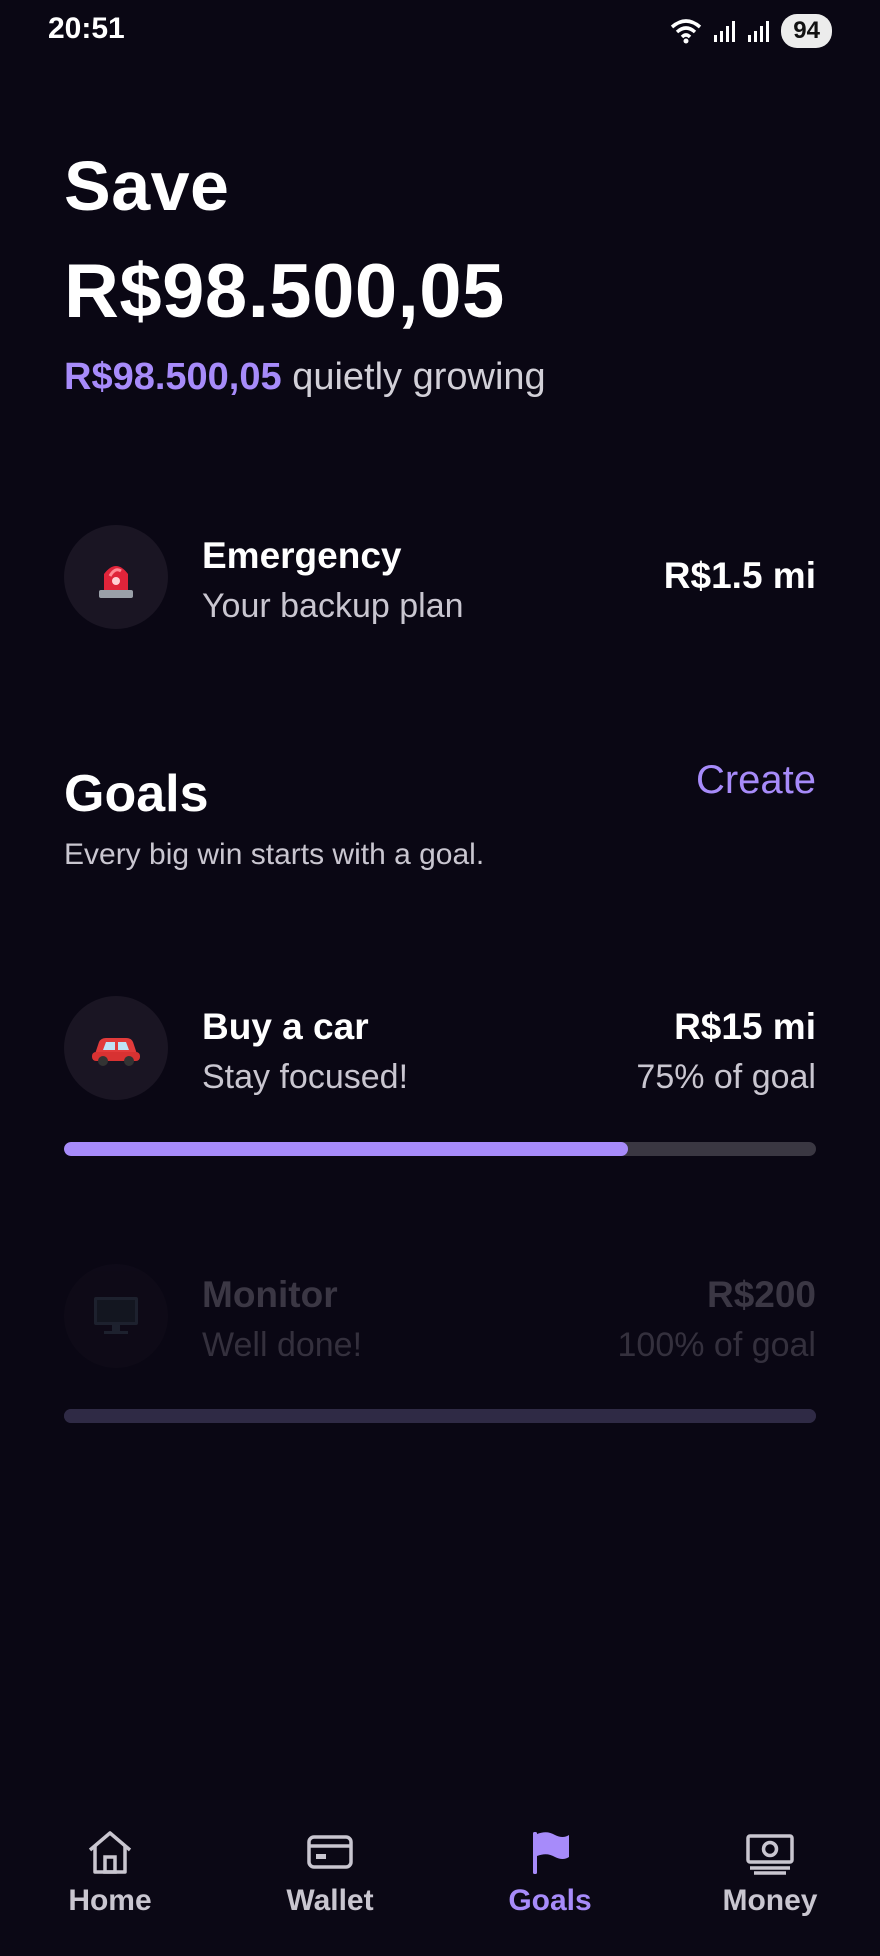 Image resolution: width=880 pixels, height=1956 pixels. Describe the element at coordinates (745, 1026) in the screenshot. I see `goal-amount: R$15 mi` at that location.